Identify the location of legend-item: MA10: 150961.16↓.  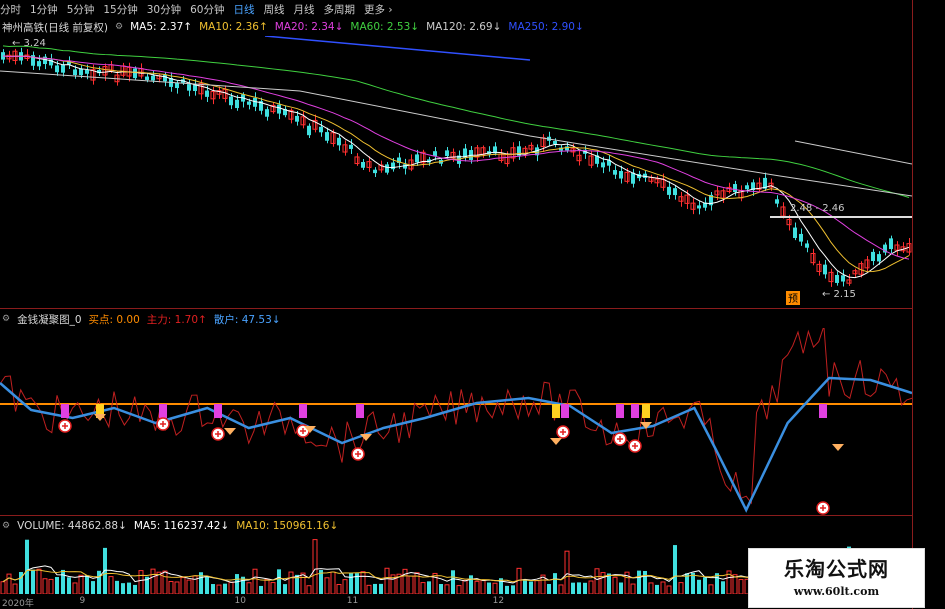
(287, 526).